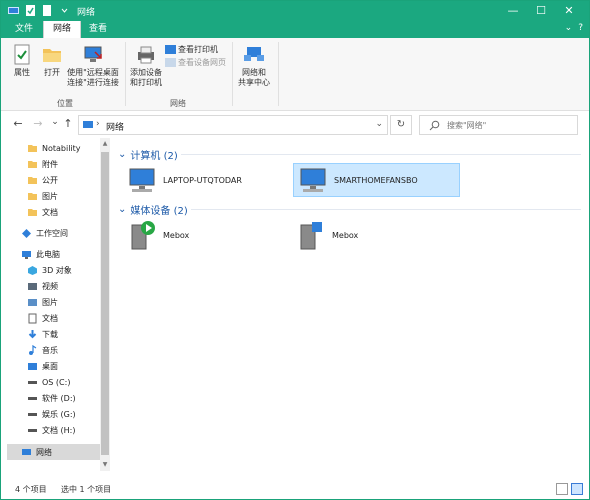 This screenshot has width=590, height=500. I want to click on remote-desktop-label-1: 使用"远程桌面, so click(93, 72).